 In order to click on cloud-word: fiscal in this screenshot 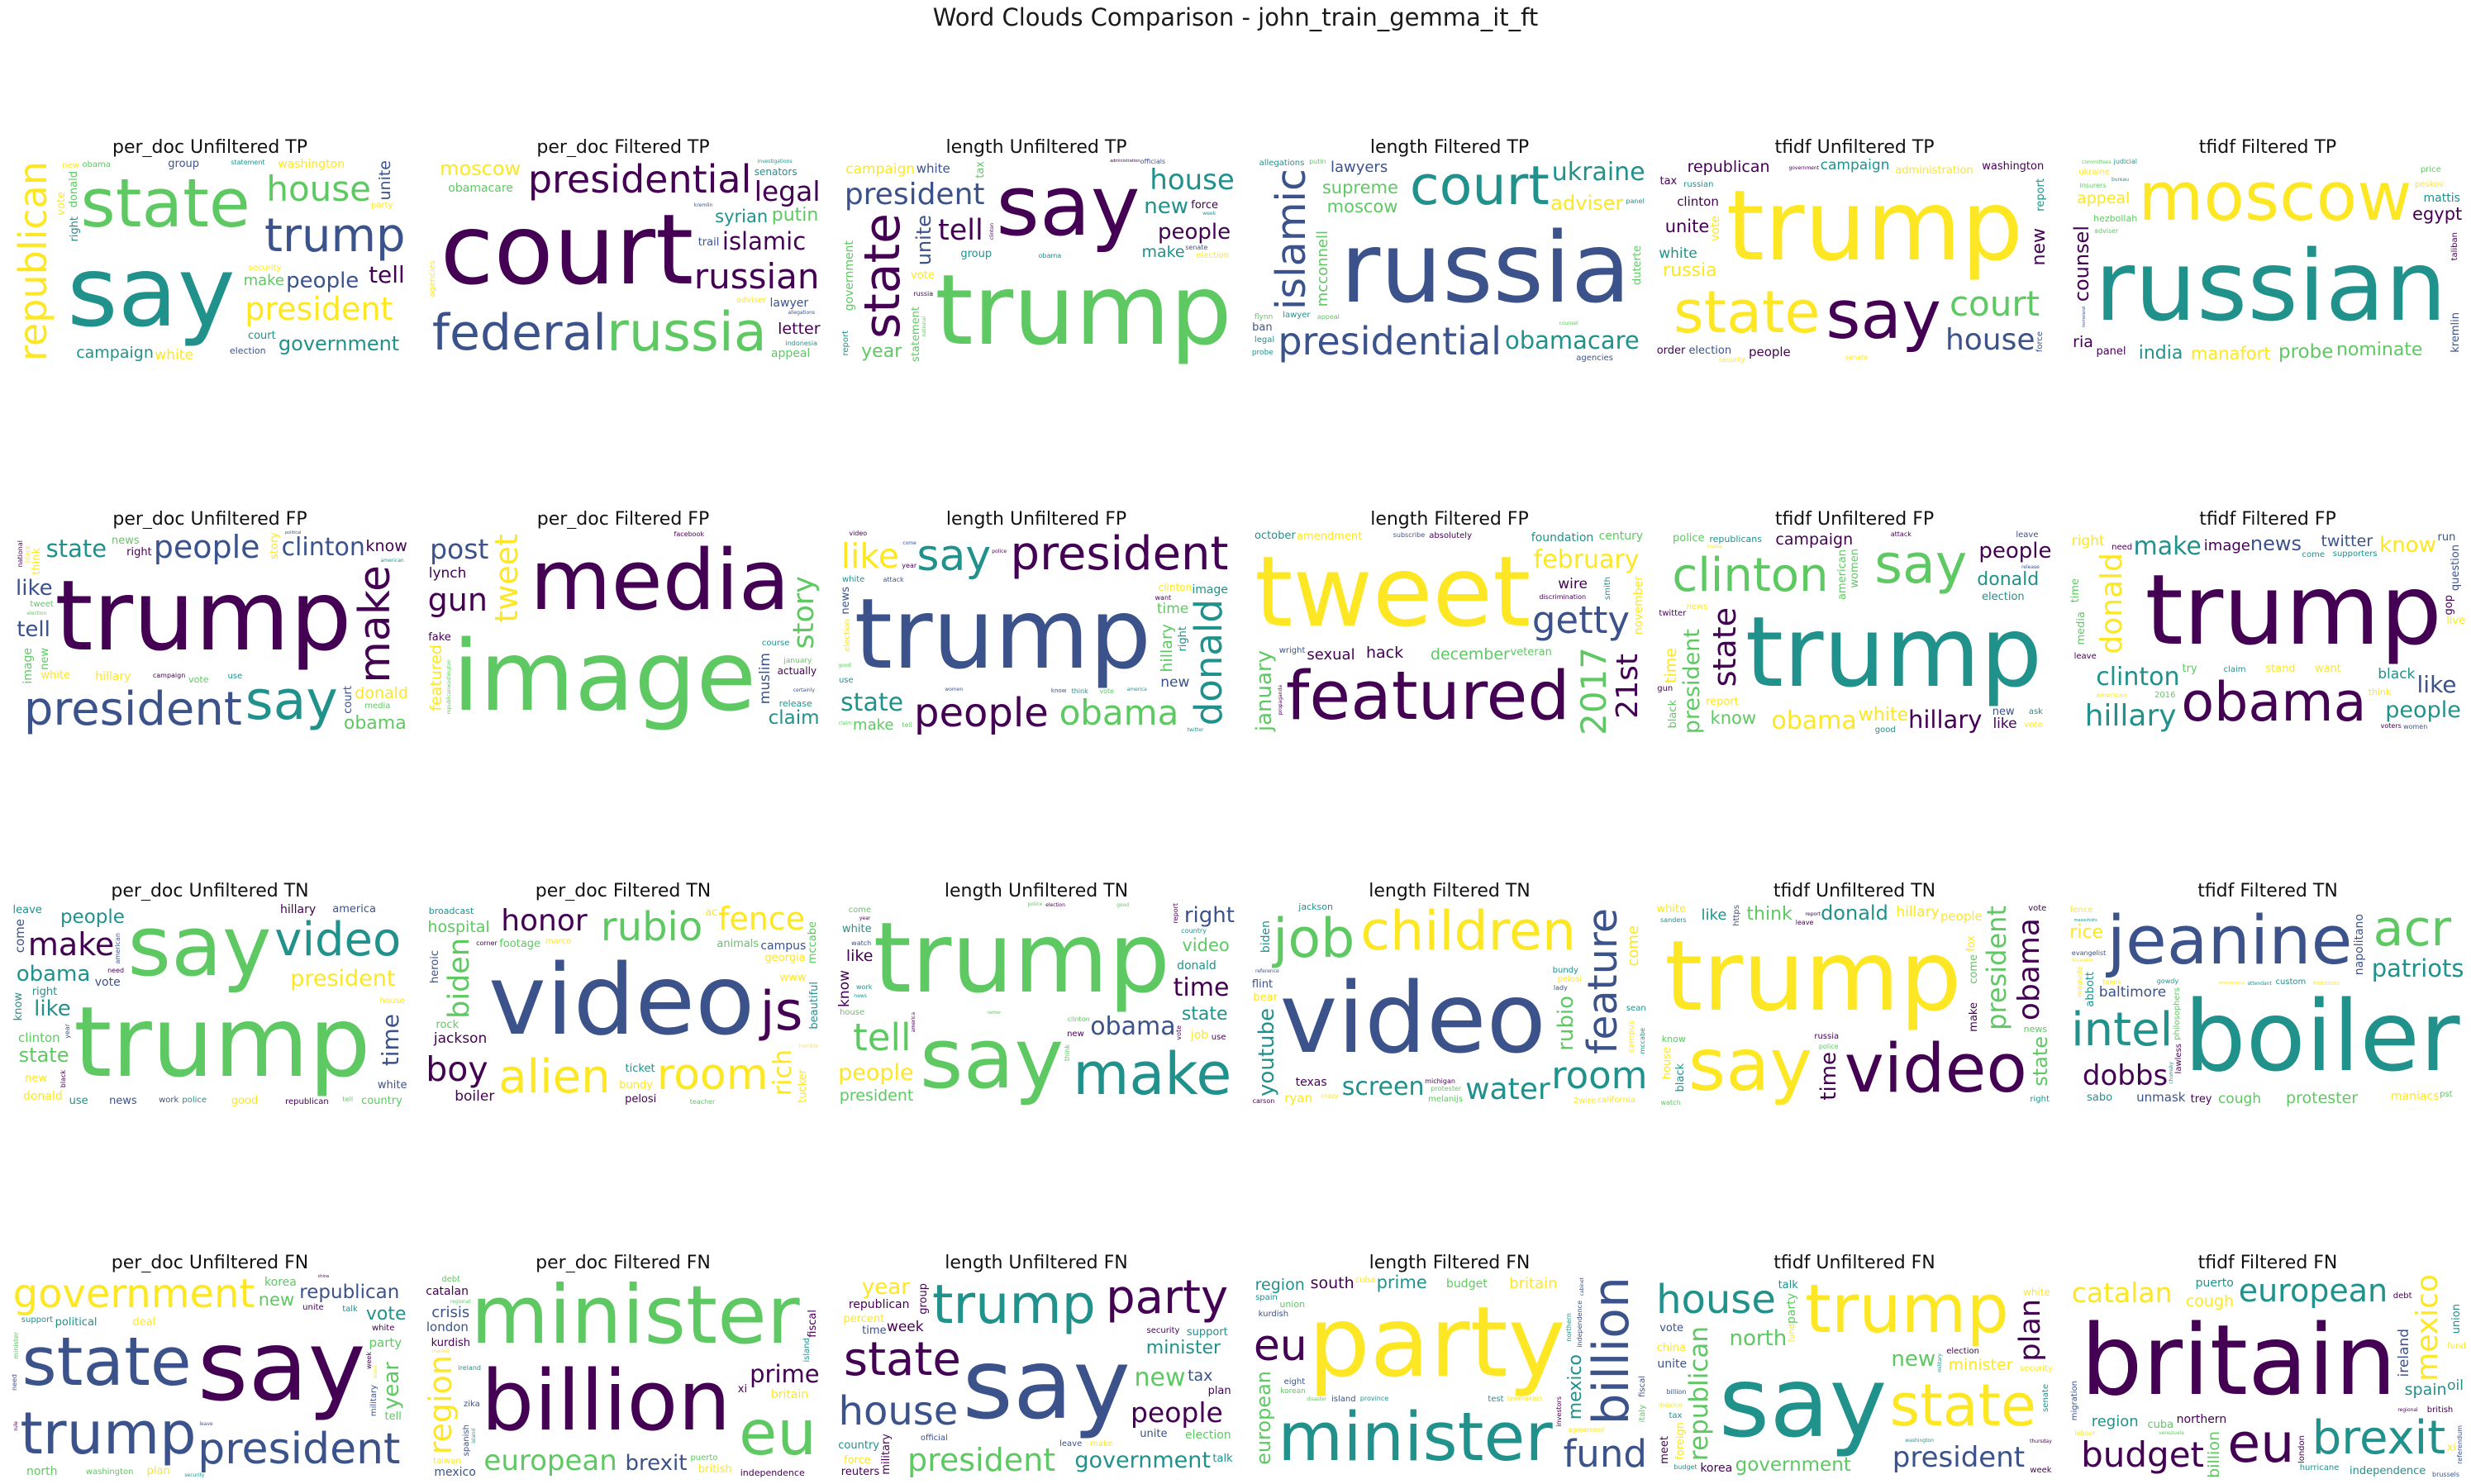, I will do `click(812, 1323)`.